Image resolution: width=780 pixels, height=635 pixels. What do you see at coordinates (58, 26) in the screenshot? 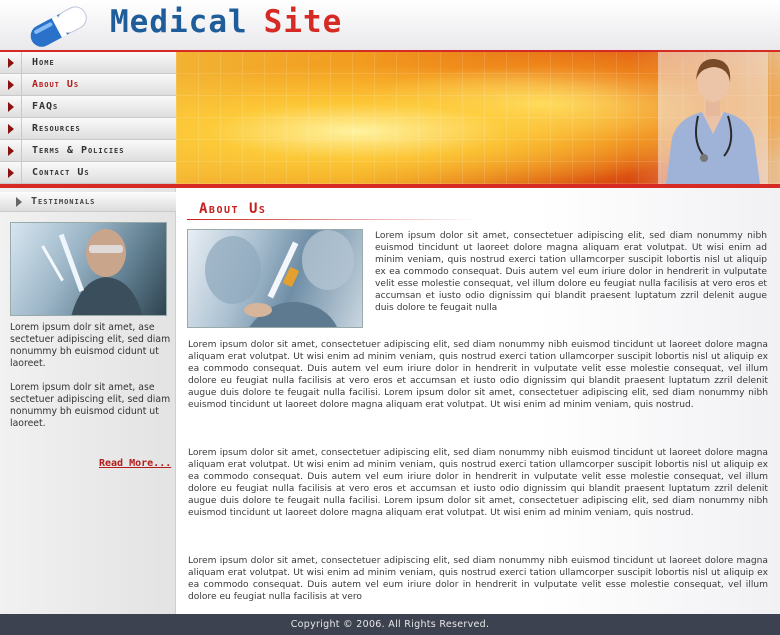
I see `capsule-pill-icon` at bounding box center [58, 26].